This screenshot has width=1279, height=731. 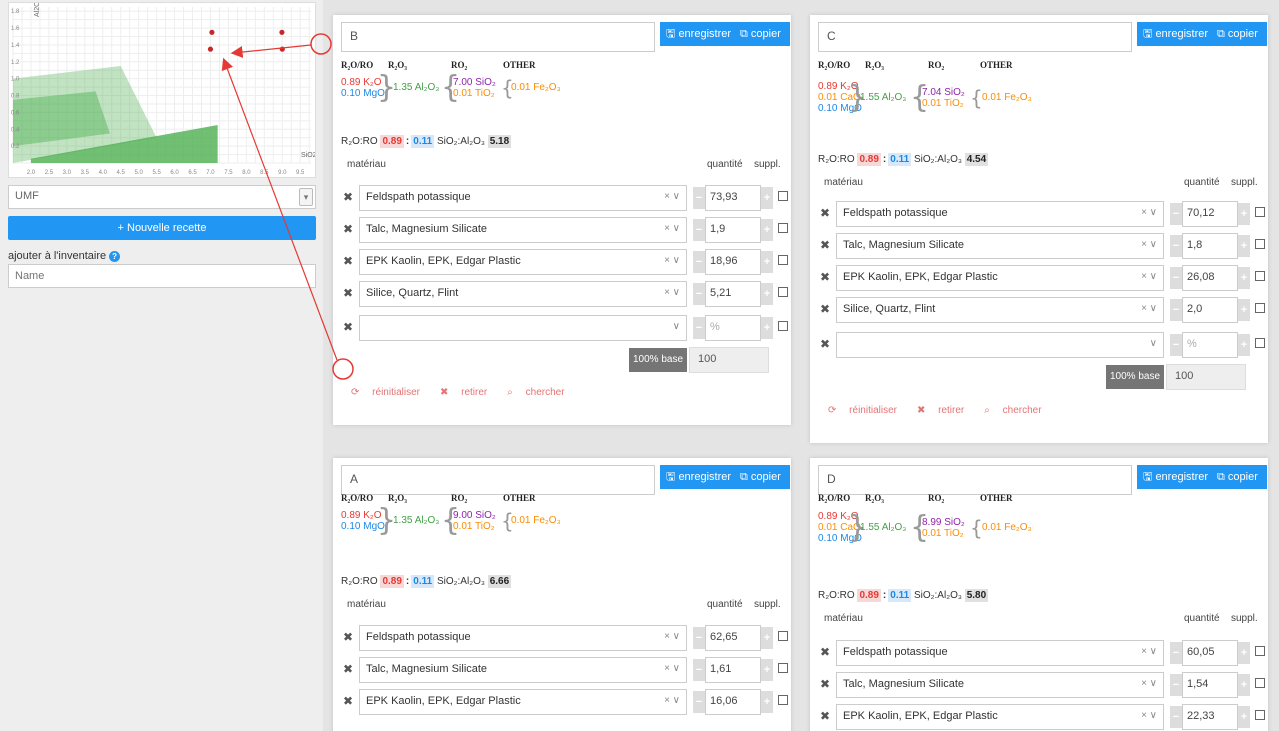 What do you see at coordinates (733, 262) in the screenshot?
I see `quantity-input: 18,96` at bounding box center [733, 262].